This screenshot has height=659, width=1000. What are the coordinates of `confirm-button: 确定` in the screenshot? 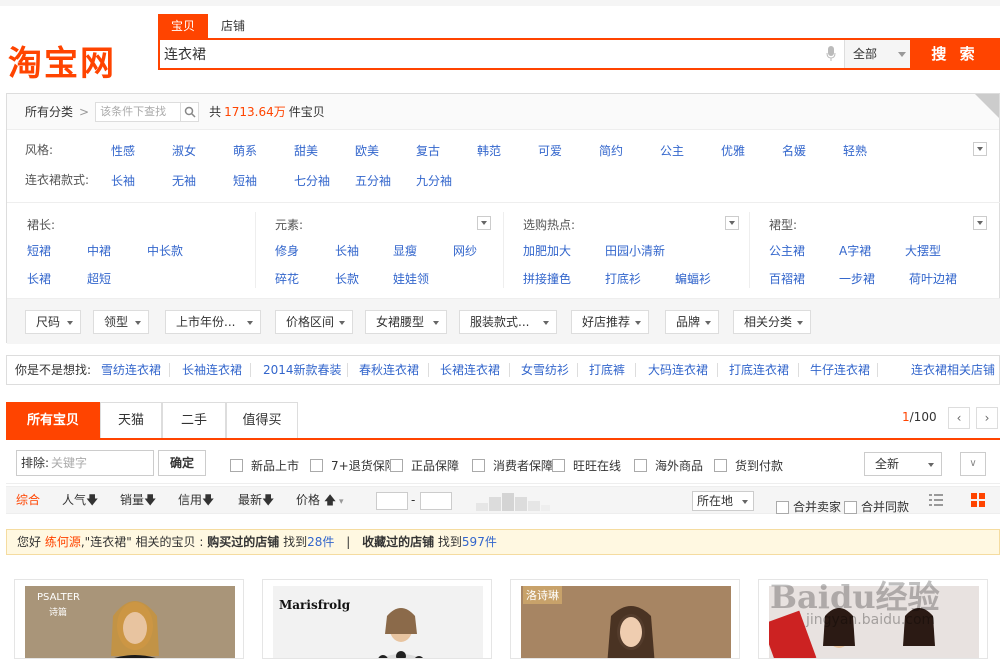 It's located at (182, 463).